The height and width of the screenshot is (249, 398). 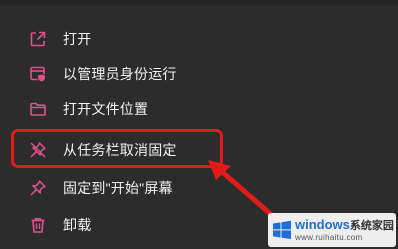 I want to click on menu-item-uninstall: 卸载, so click(x=131, y=225).